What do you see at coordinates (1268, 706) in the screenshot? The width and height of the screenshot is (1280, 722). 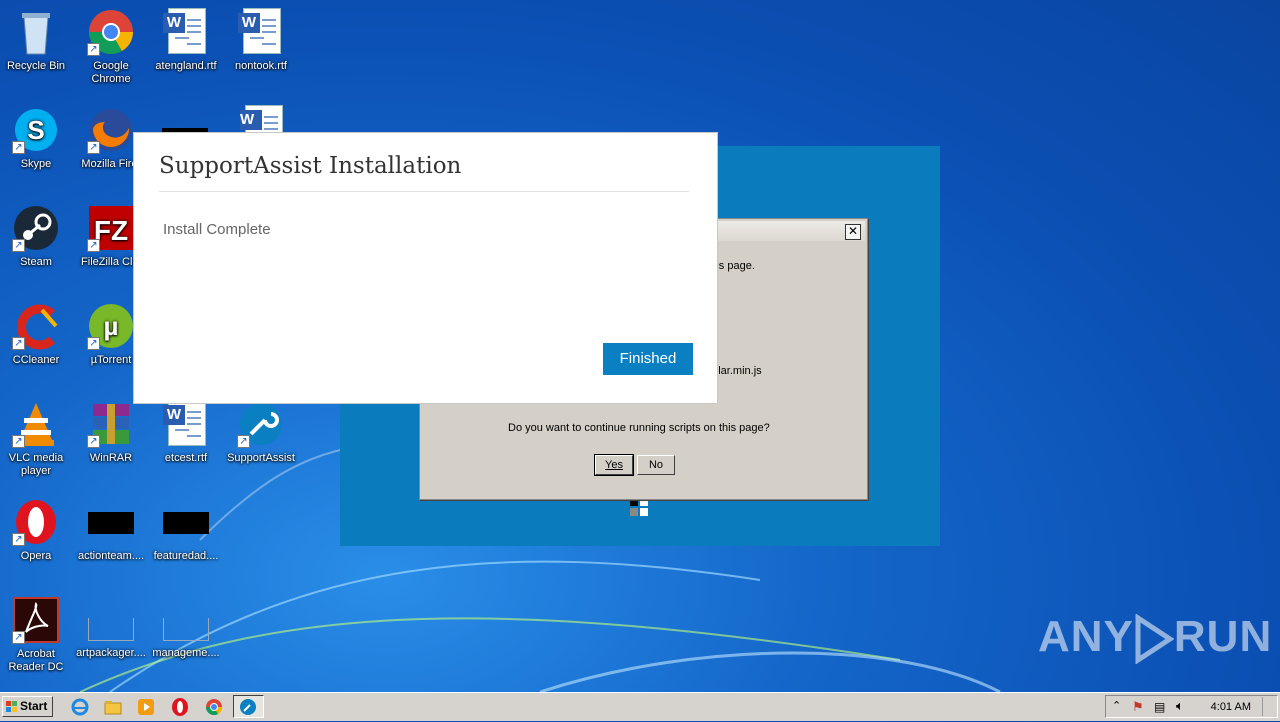 I see `show-desktop-button` at bounding box center [1268, 706].